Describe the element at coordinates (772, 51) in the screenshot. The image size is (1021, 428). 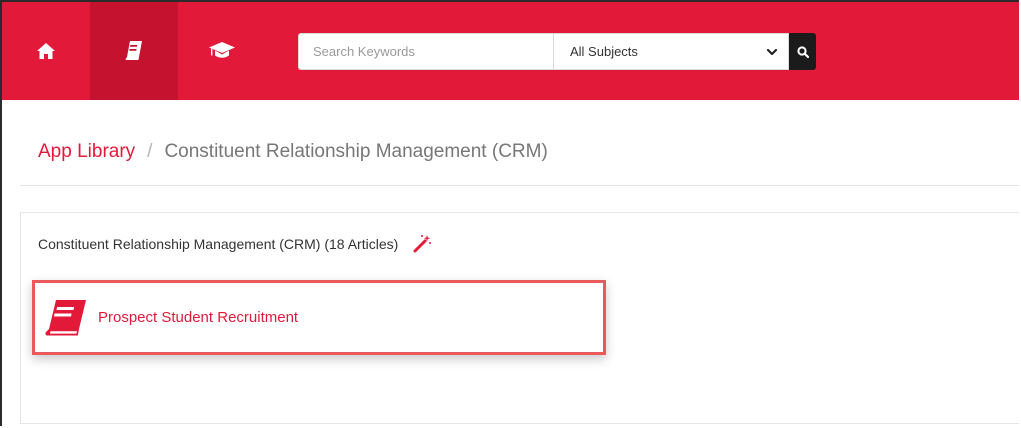
I see `chevron-down-icon` at that location.